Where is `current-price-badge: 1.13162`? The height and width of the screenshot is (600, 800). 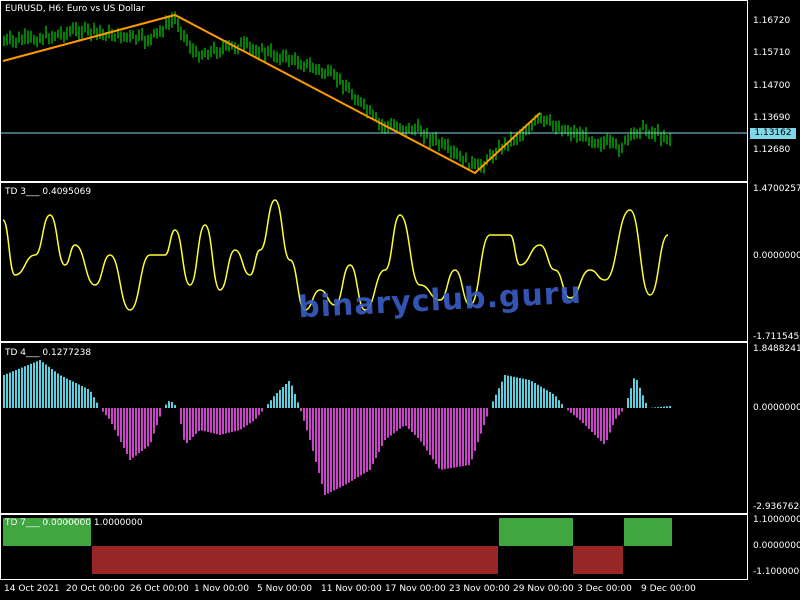
current-price-badge: 1.13162 is located at coordinates (773, 133).